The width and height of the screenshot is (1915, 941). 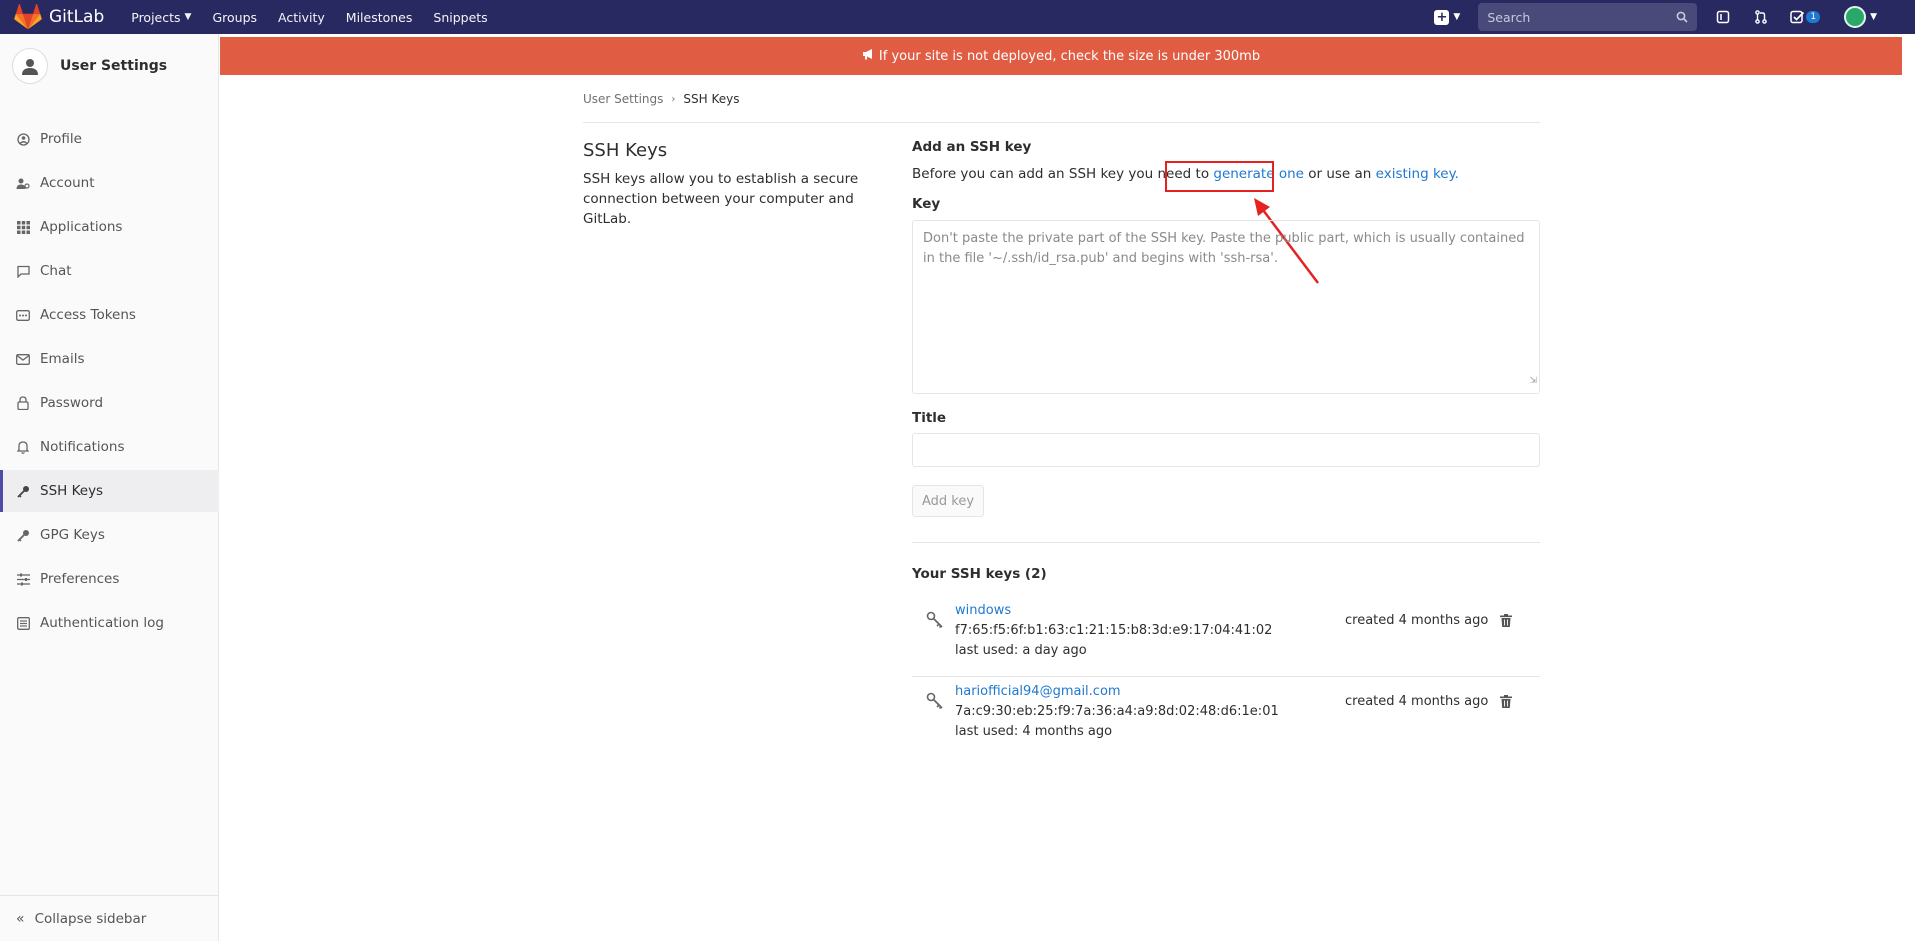 I want to click on sidebar-item-notifications: Notifications, so click(x=109, y=447).